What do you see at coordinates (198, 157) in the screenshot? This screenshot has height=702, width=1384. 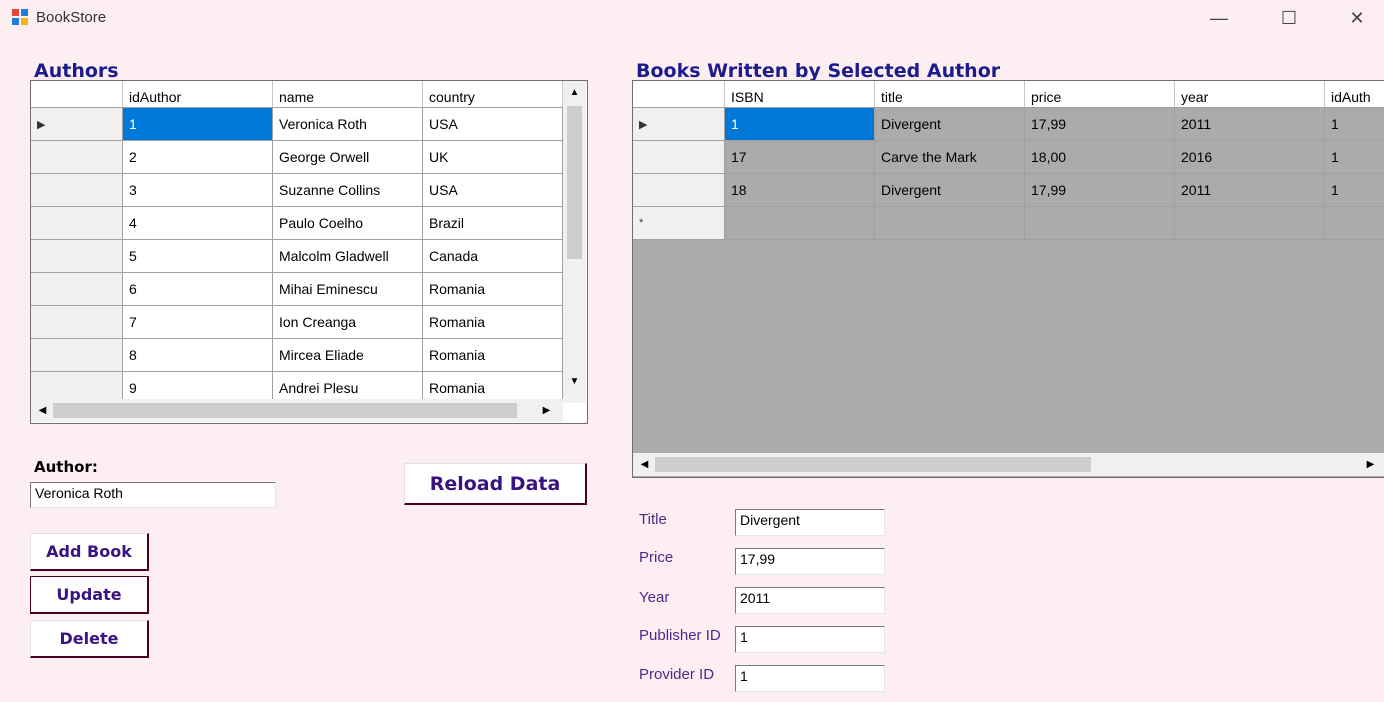 I see `table-cell: 2` at bounding box center [198, 157].